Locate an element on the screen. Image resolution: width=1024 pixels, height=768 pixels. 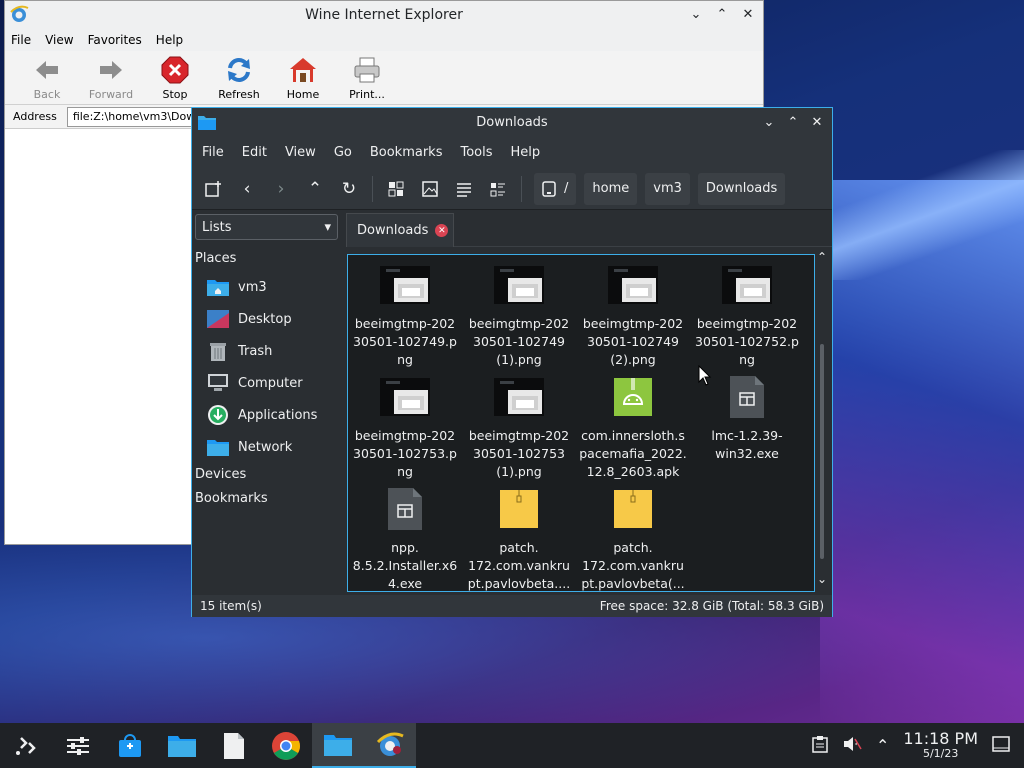
up-button: ⌃ is located at coordinates (315, 189).